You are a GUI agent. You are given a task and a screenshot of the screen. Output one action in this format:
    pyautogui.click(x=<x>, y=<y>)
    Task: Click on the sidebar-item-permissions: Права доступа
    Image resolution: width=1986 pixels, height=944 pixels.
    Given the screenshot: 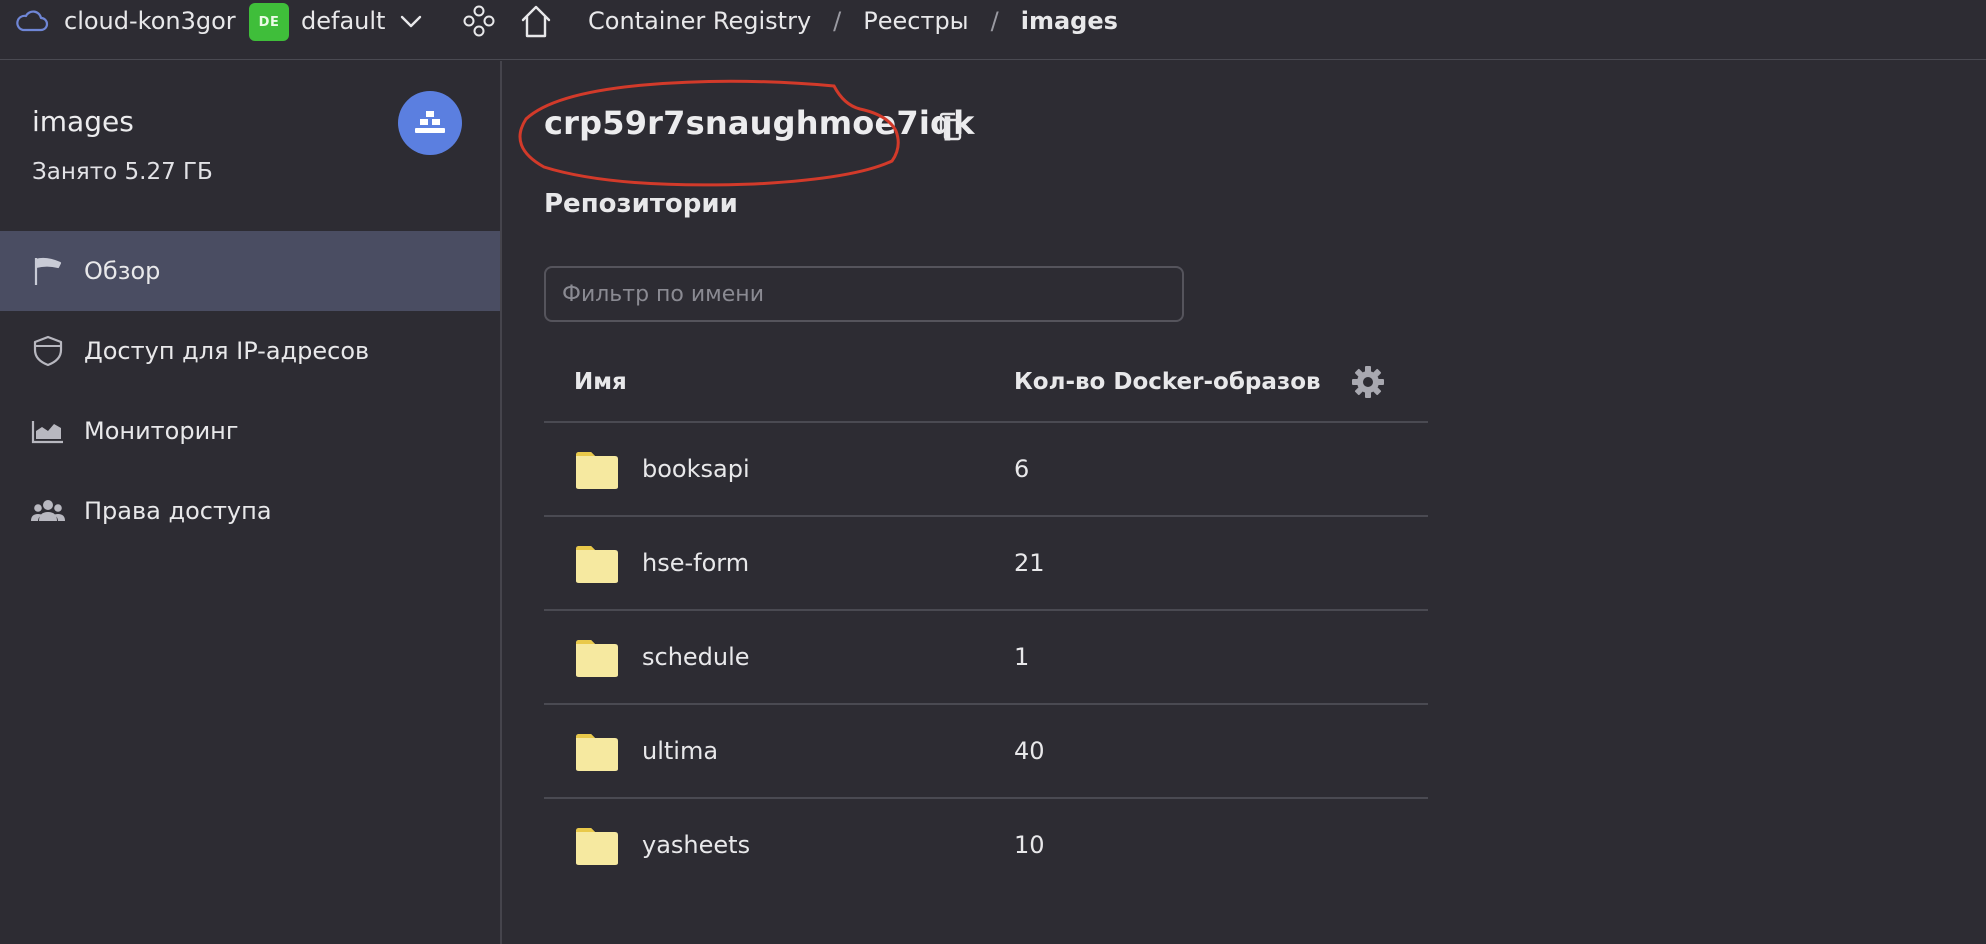 What is the action you would take?
    pyautogui.click(x=250, y=511)
    